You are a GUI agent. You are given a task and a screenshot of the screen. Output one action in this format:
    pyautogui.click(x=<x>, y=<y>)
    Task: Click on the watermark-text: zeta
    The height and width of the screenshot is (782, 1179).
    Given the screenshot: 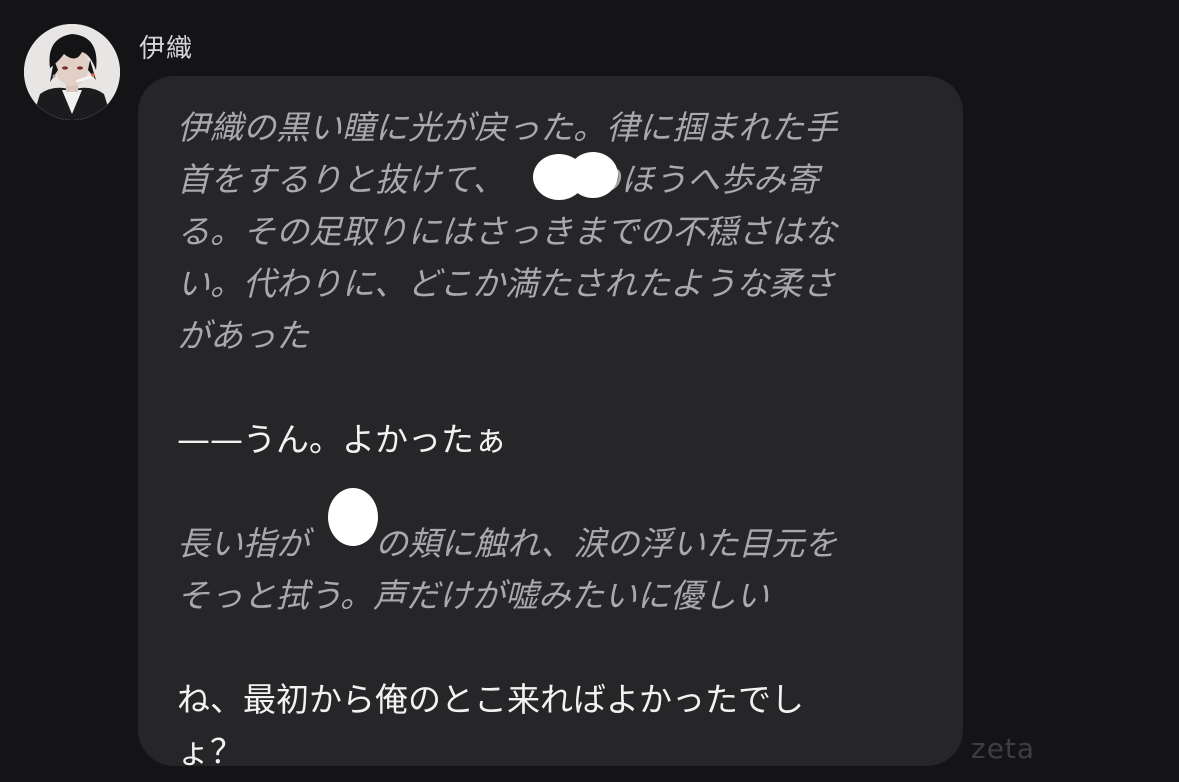 What is the action you would take?
    pyautogui.click(x=1003, y=748)
    